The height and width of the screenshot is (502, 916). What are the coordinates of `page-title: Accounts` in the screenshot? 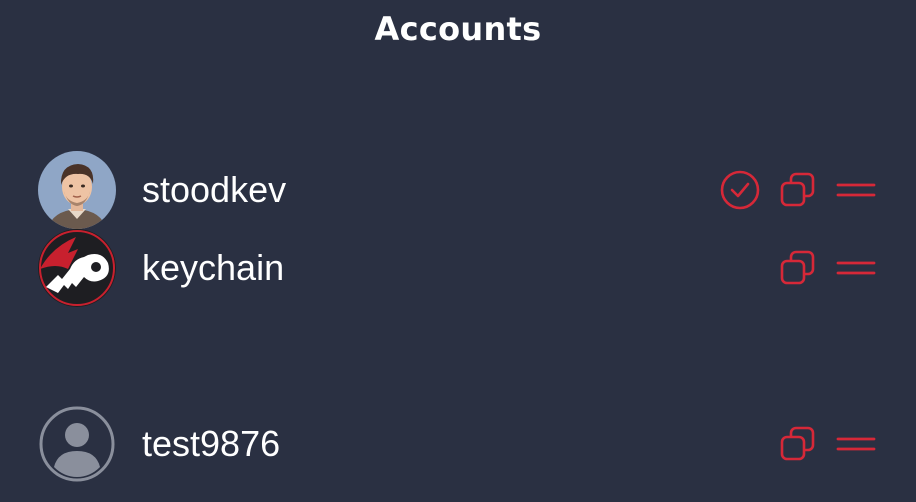 It's located at (458, 29).